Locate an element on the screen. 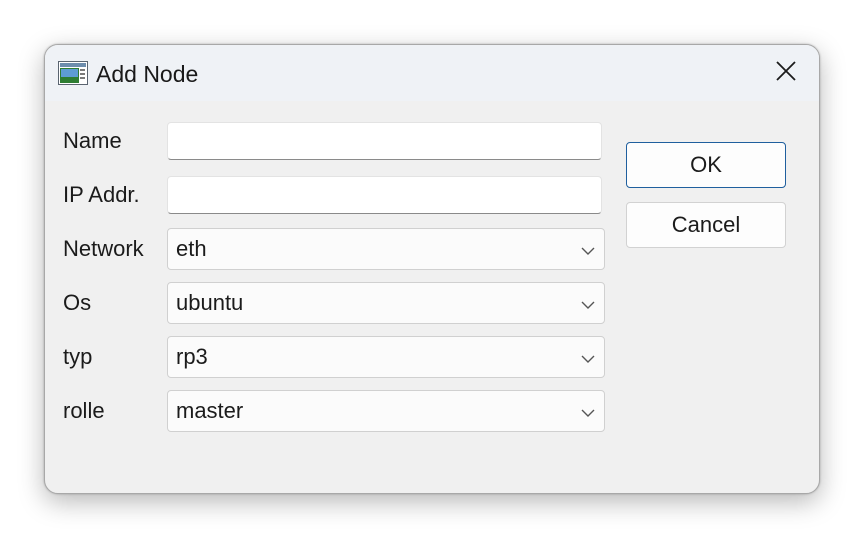 The height and width of the screenshot is (536, 862). network-value: eth is located at coordinates (191, 248).